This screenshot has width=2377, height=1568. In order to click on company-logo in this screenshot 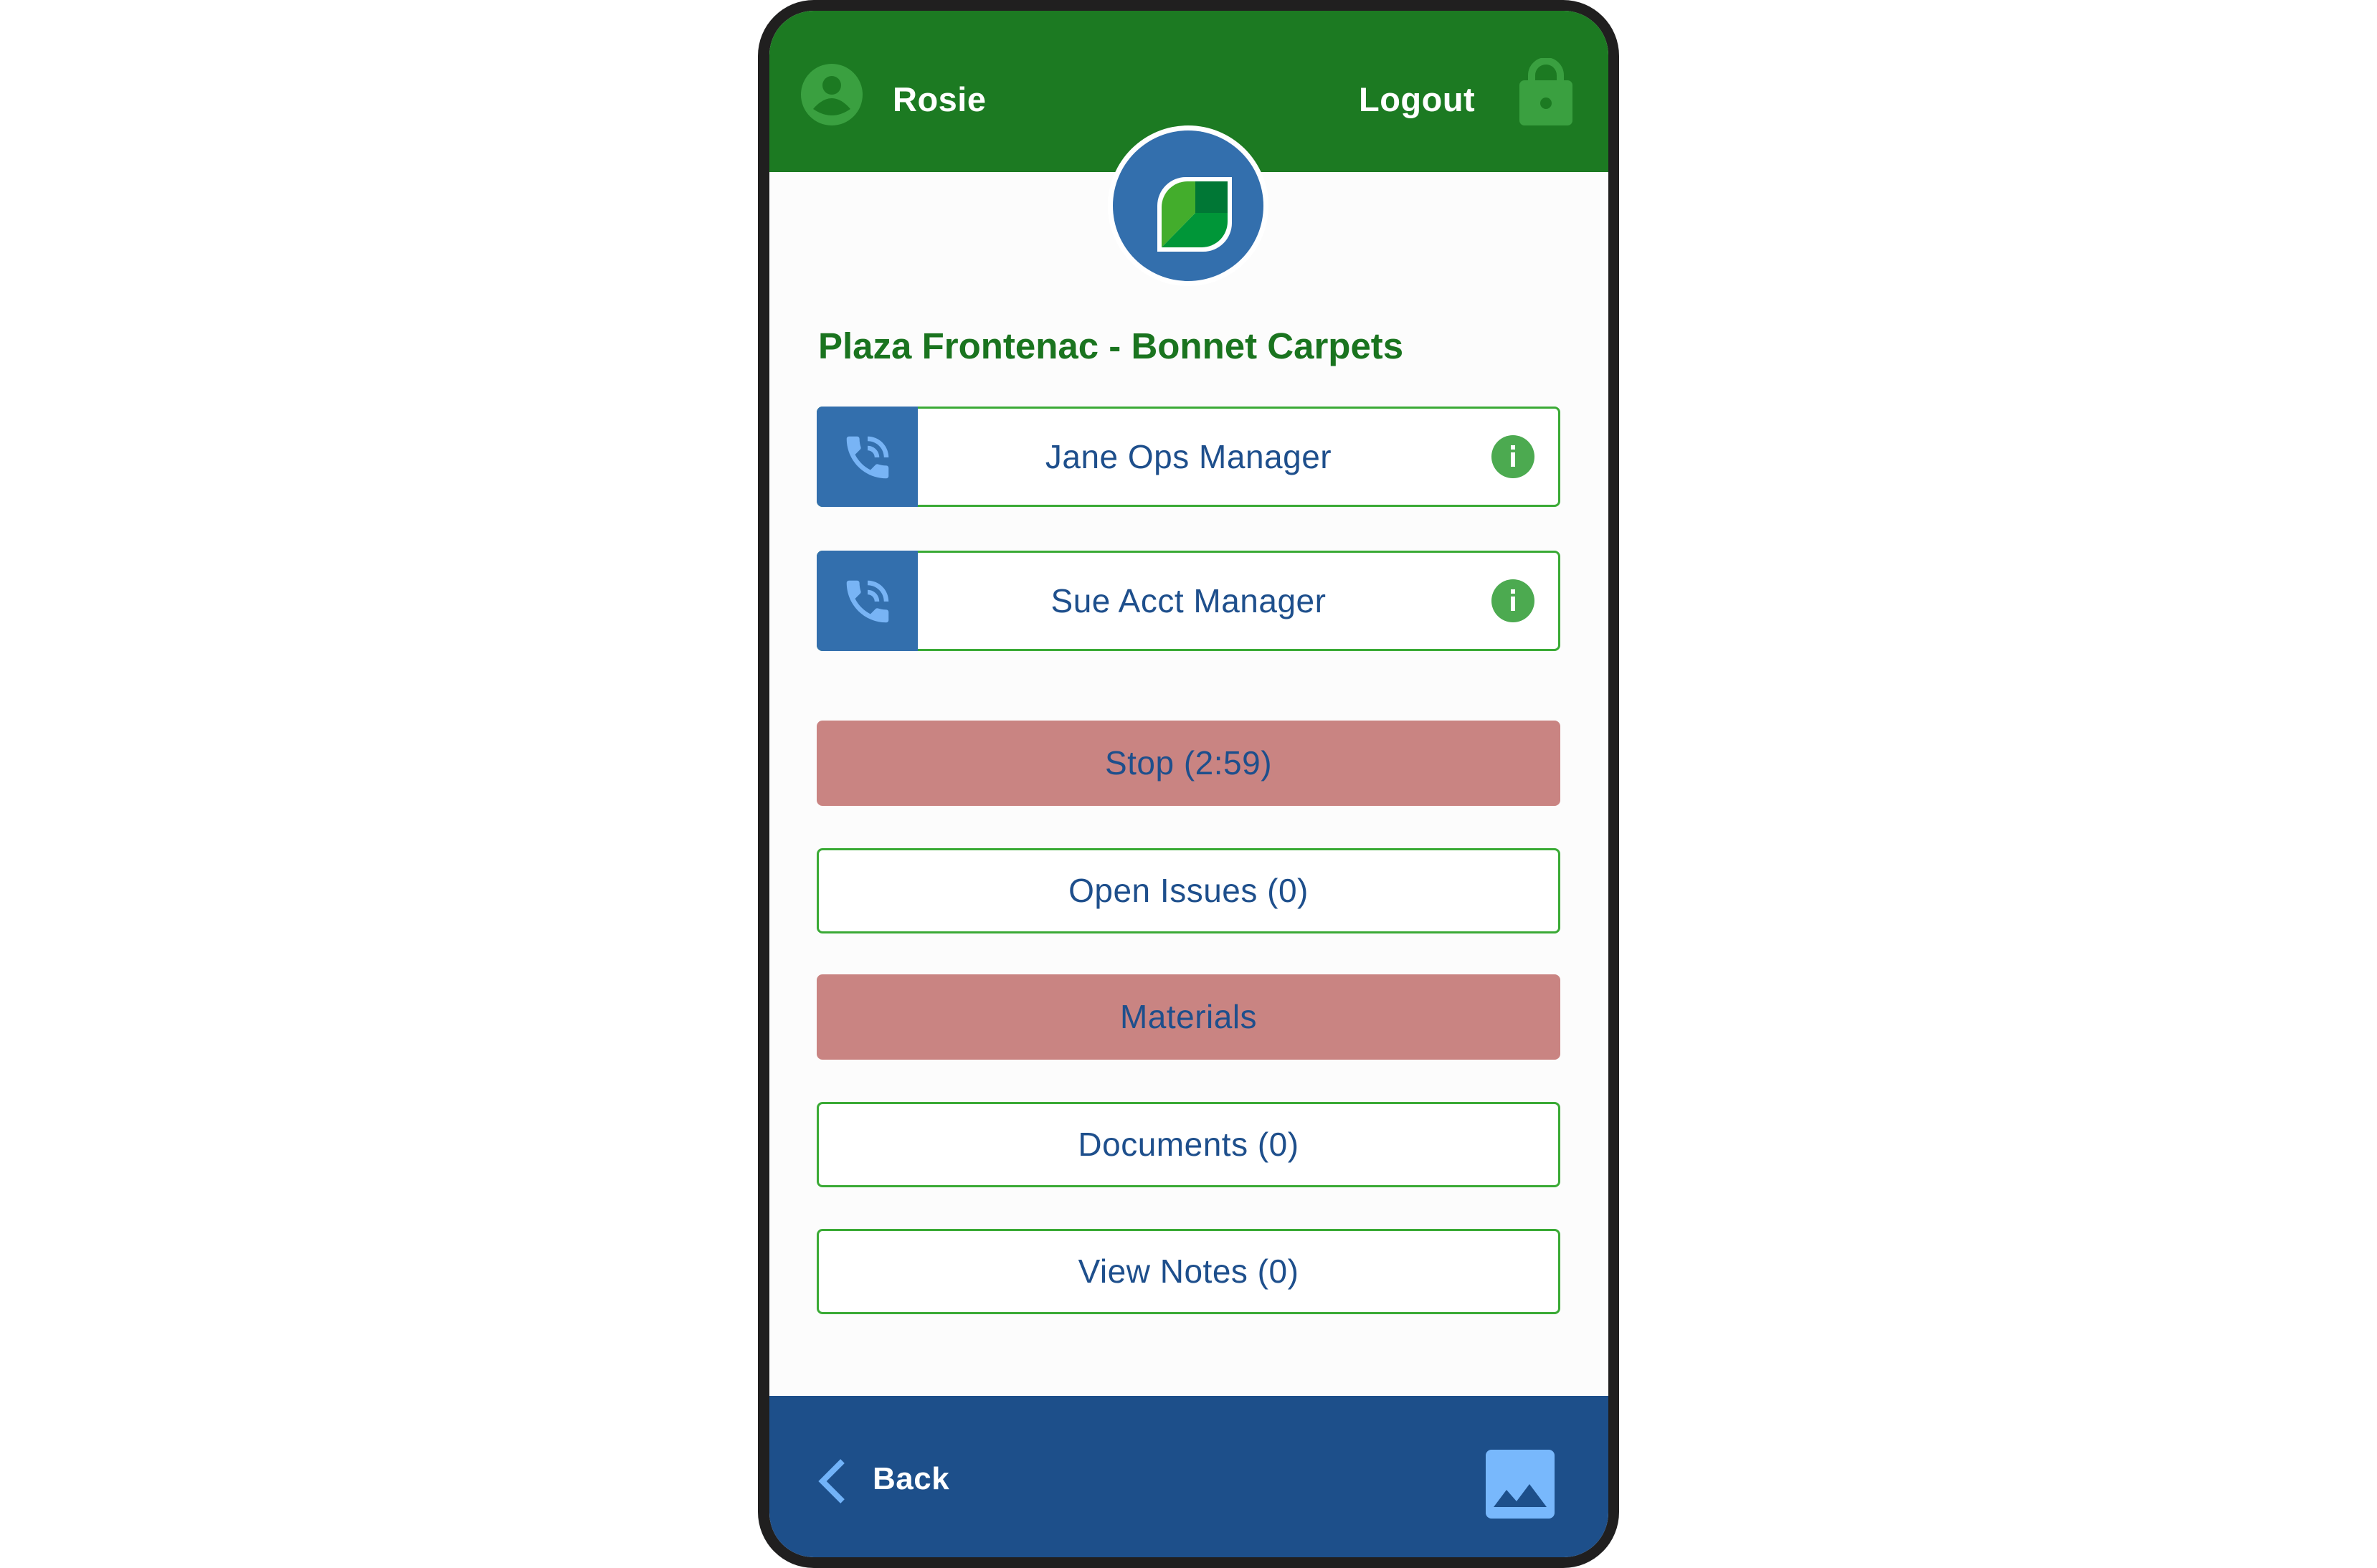, I will do `click(1188, 205)`.